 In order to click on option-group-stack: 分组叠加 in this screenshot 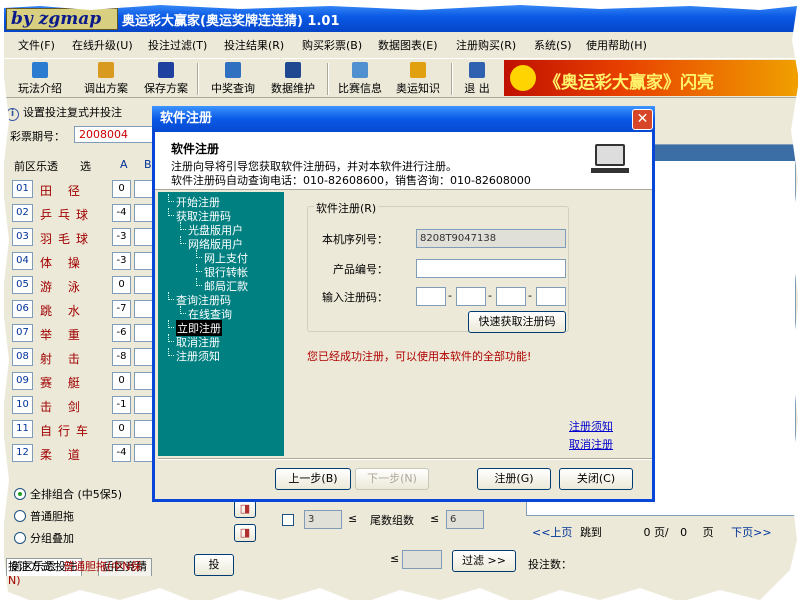, I will do `click(44, 538)`.